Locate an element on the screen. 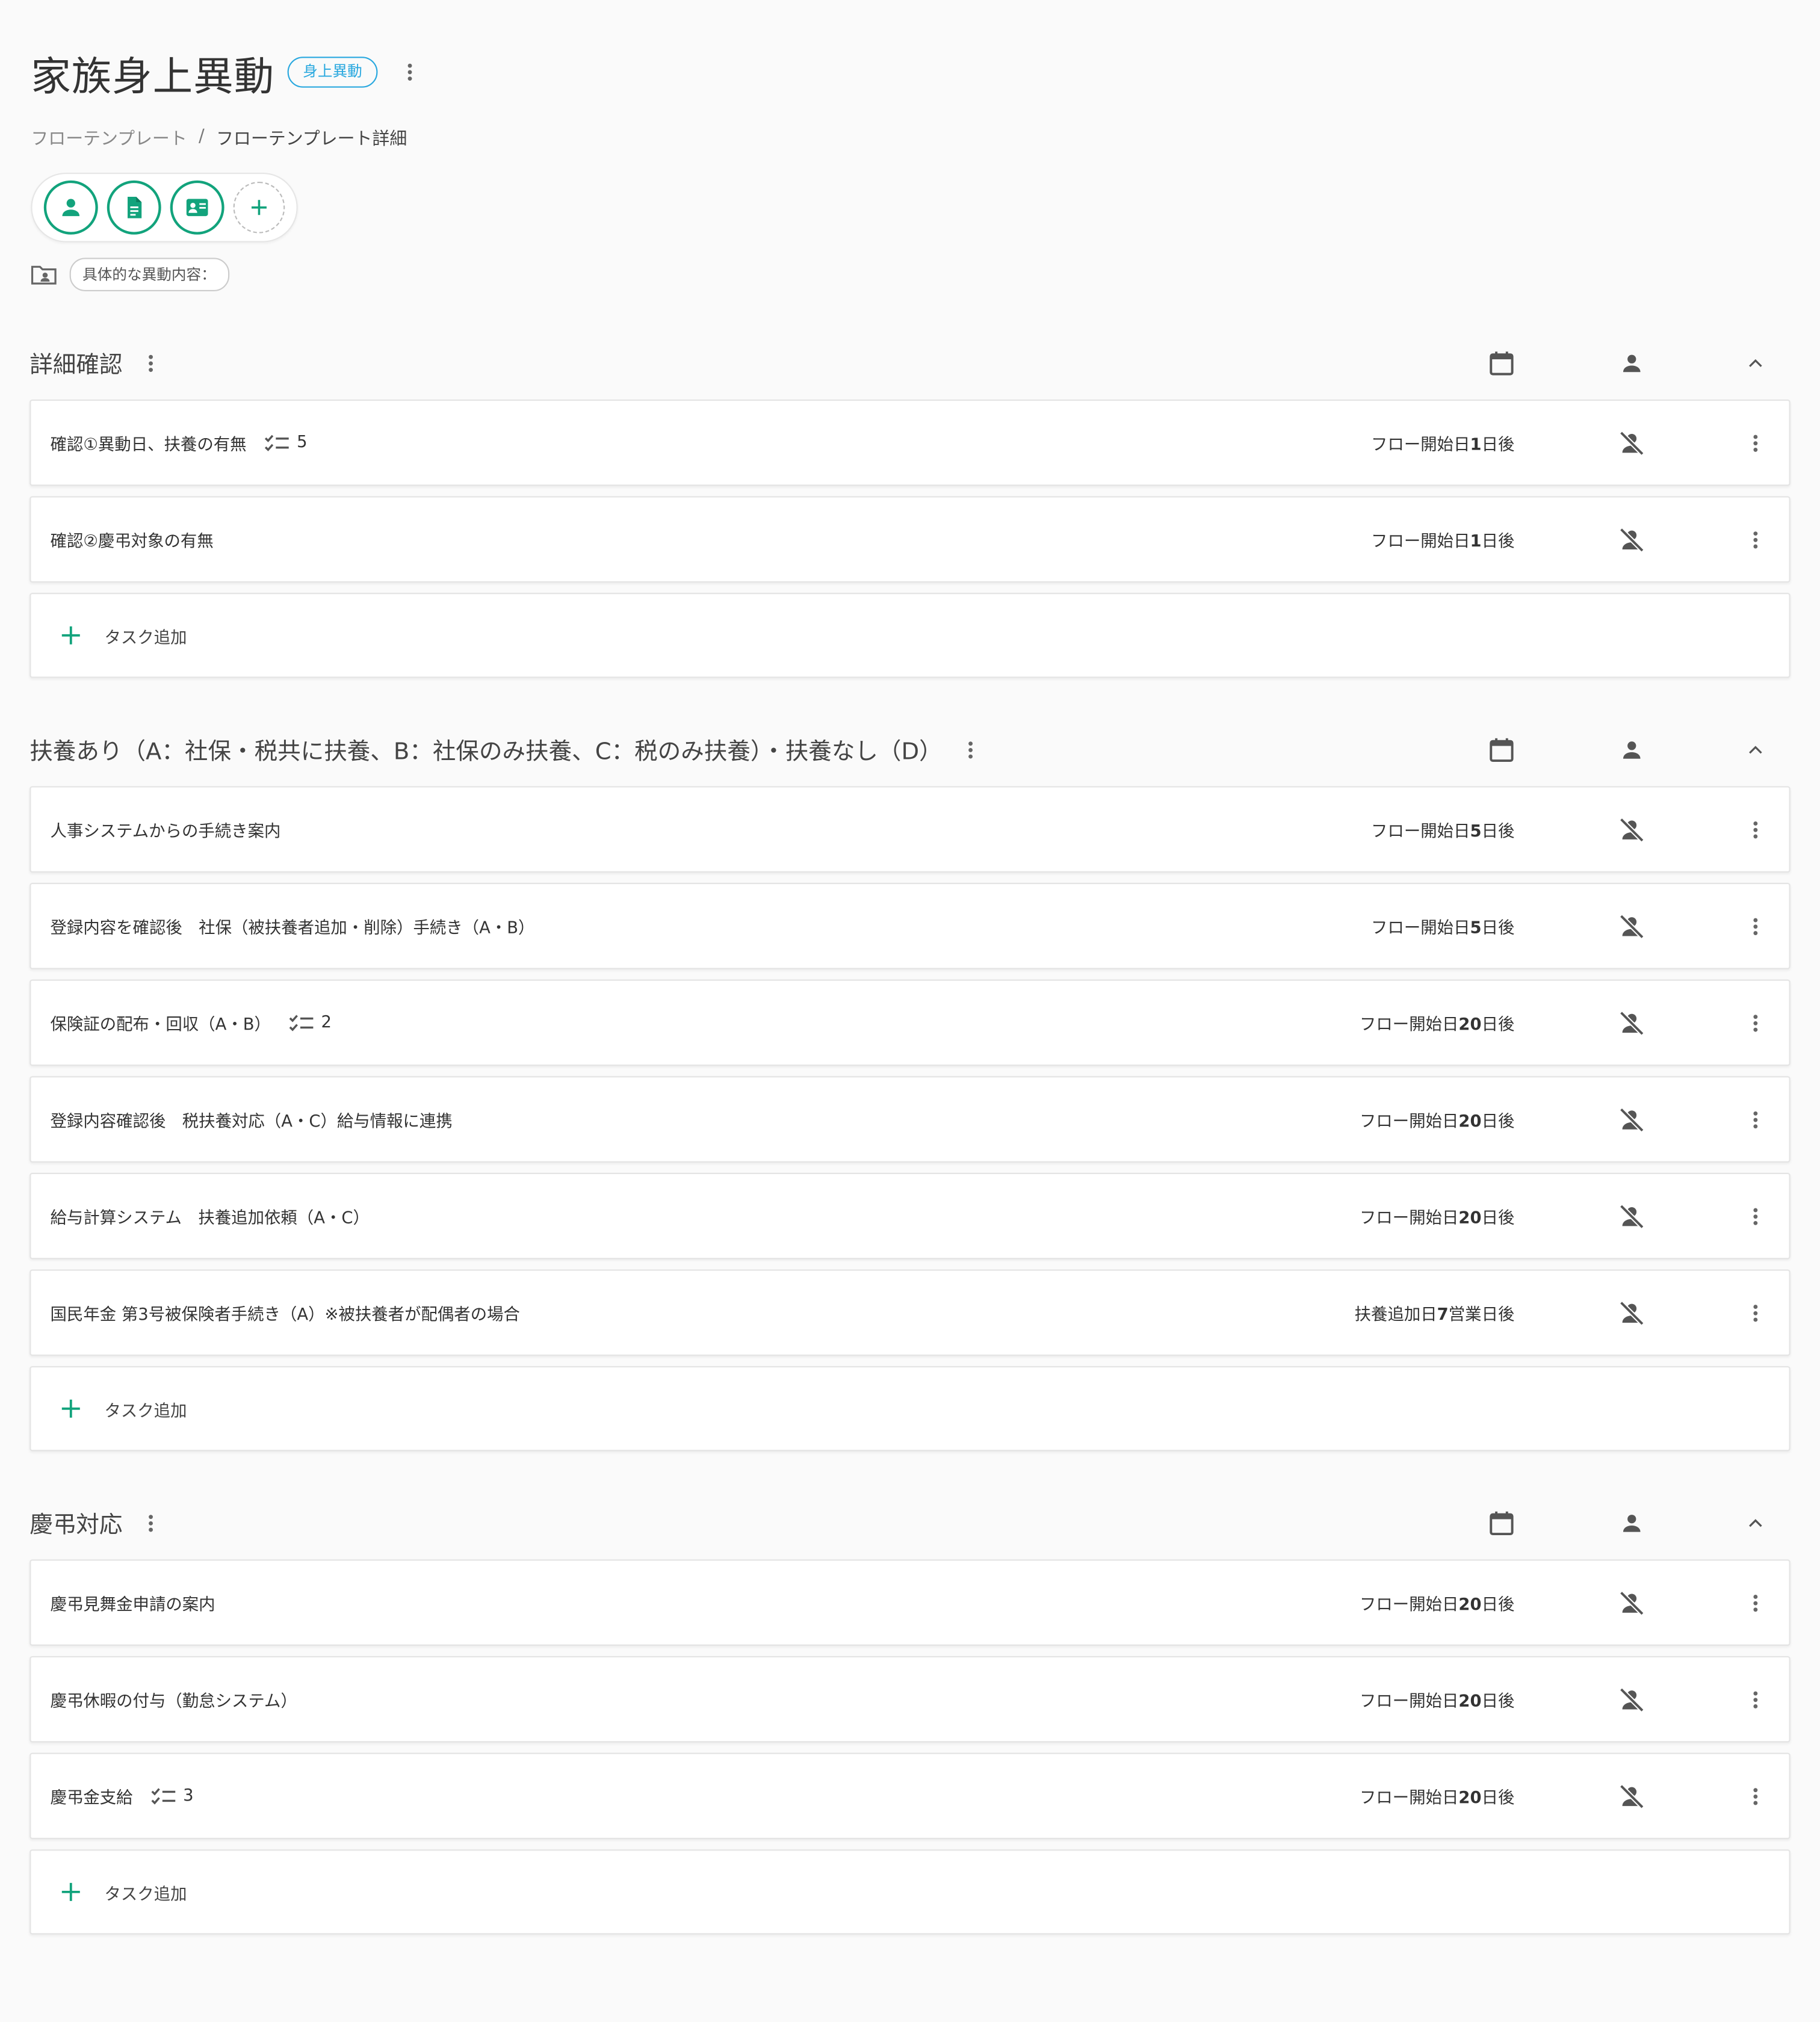 The image size is (1820, 2022). task-row: 慶弔金支給 3 フロー開始日20日後 is located at coordinates (910, 1796).